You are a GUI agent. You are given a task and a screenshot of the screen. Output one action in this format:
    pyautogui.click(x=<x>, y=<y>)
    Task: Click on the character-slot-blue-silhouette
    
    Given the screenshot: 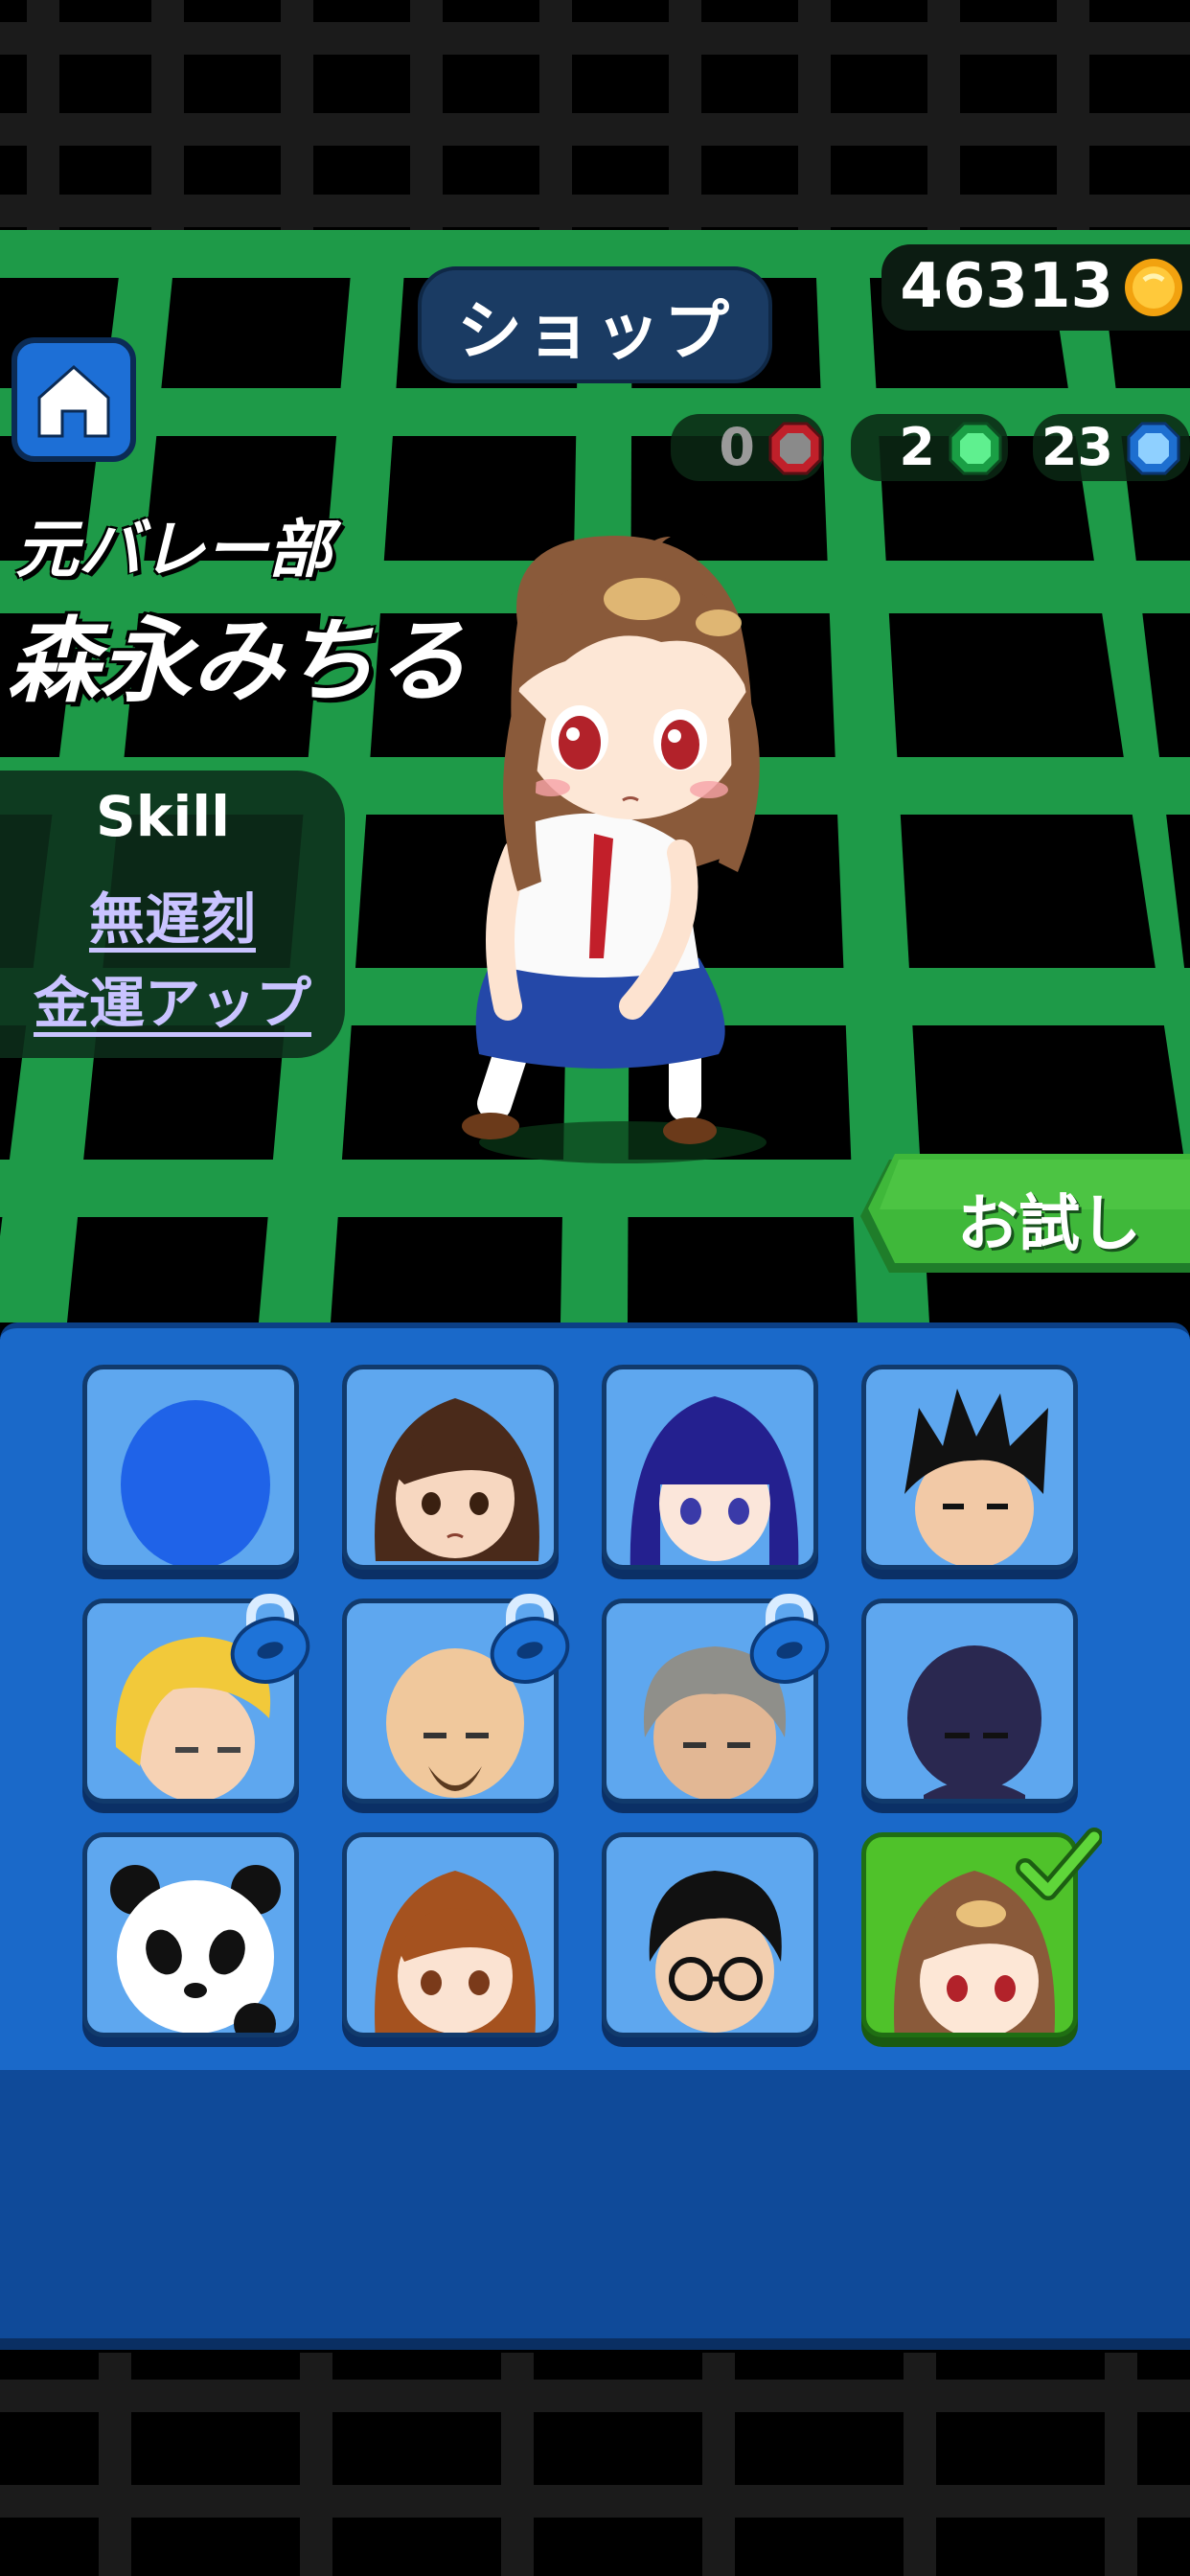 What is the action you would take?
    pyautogui.click(x=191, y=1467)
    